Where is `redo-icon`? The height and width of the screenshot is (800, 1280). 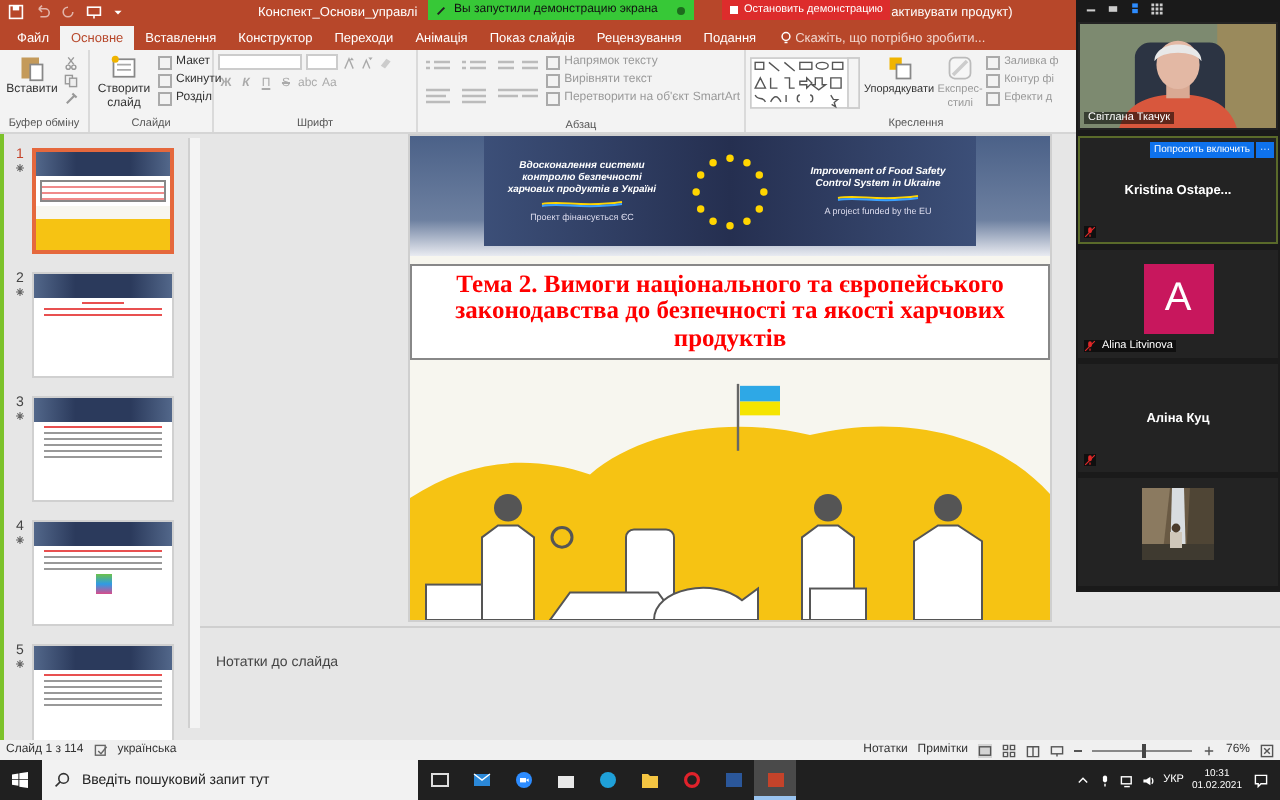 redo-icon is located at coordinates (68, 12).